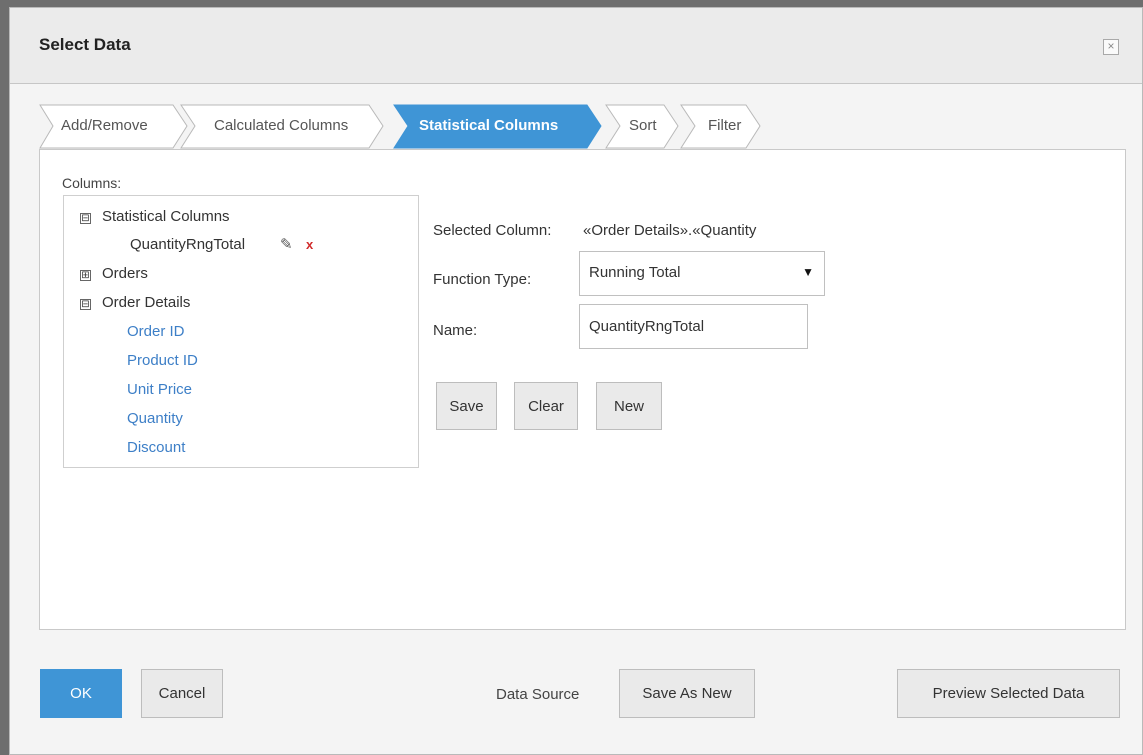 This screenshot has width=1143, height=755. What do you see at coordinates (156, 447) in the screenshot?
I see `tree-field-discount: Discount` at bounding box center [156, 447].